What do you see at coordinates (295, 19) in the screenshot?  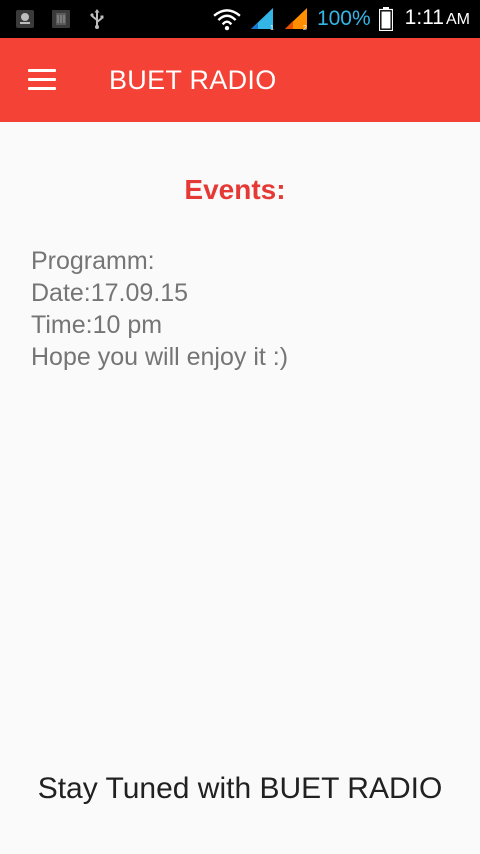 I see `signal-sim2-icon: 2` at bounding box center [295, 19].